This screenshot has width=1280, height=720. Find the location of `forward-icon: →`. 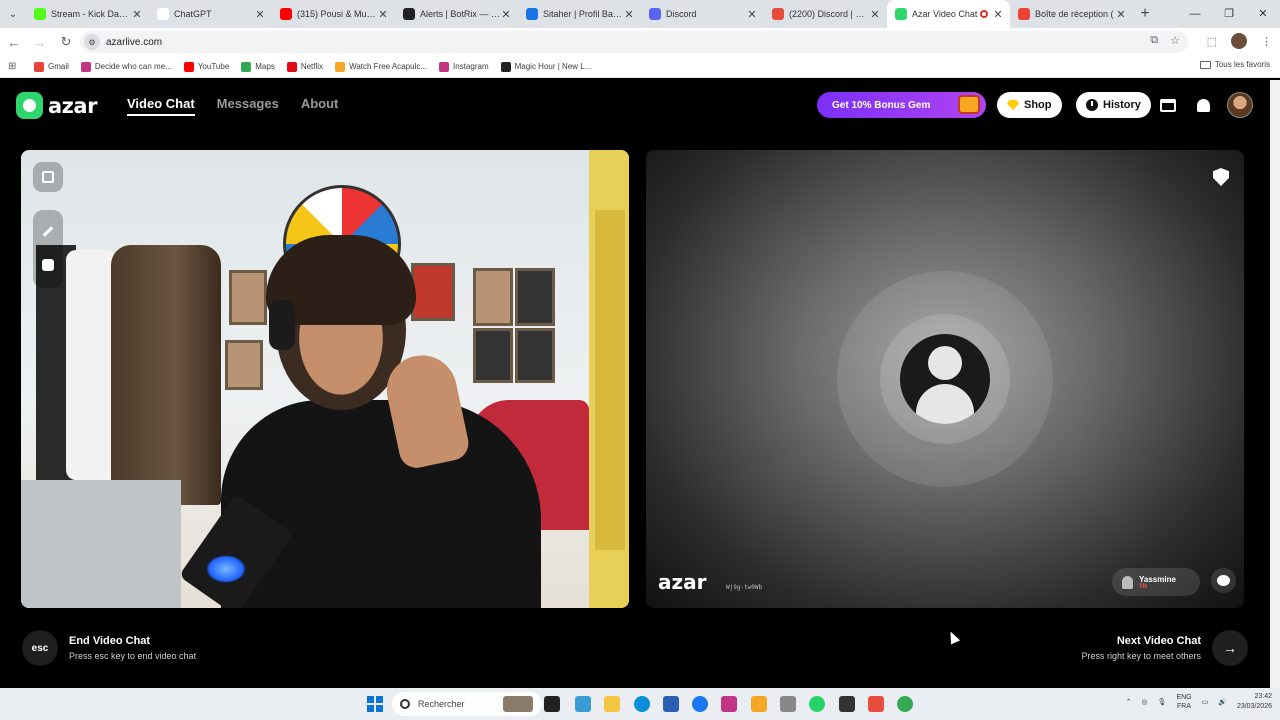

forward-icon: → is located at coordinates (40, 42).